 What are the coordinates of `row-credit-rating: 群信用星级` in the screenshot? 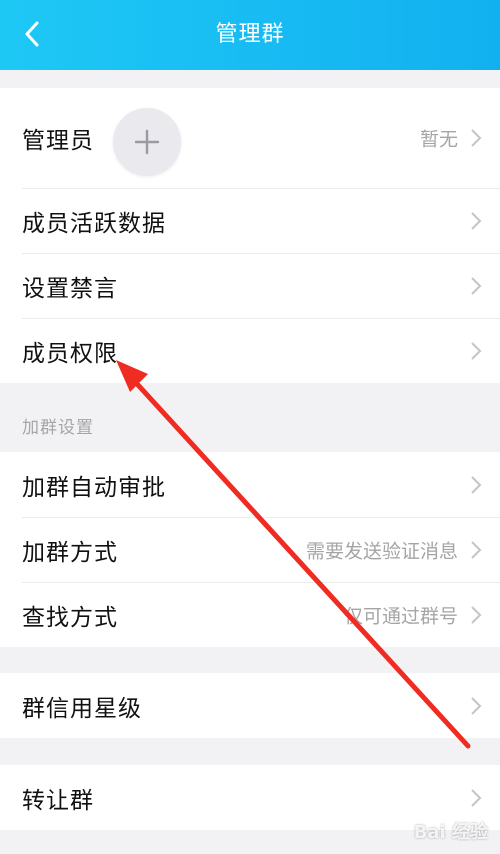 It's located at (250, 705).